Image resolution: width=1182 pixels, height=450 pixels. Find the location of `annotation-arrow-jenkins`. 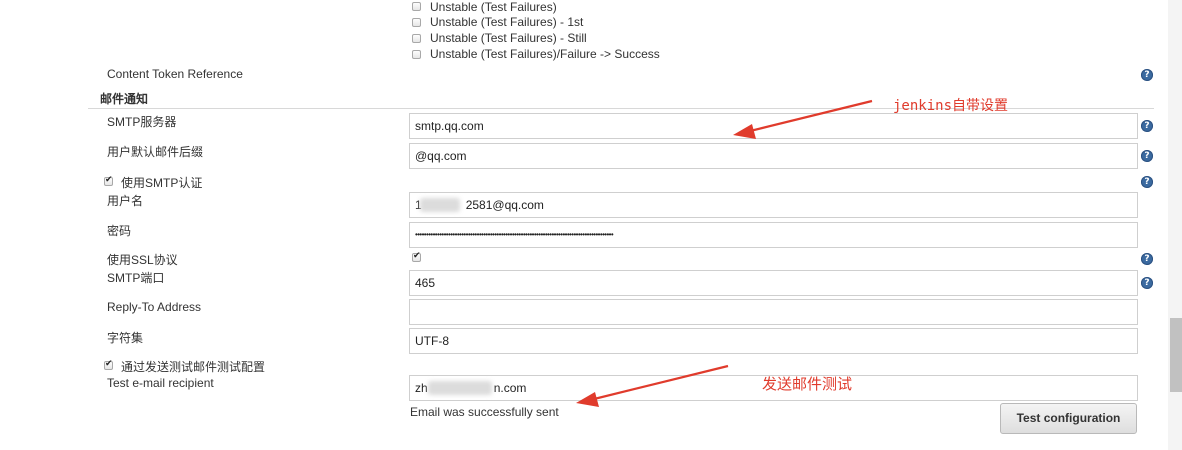

annotation-arrow-jenkins is located at coordinates (809, 116).